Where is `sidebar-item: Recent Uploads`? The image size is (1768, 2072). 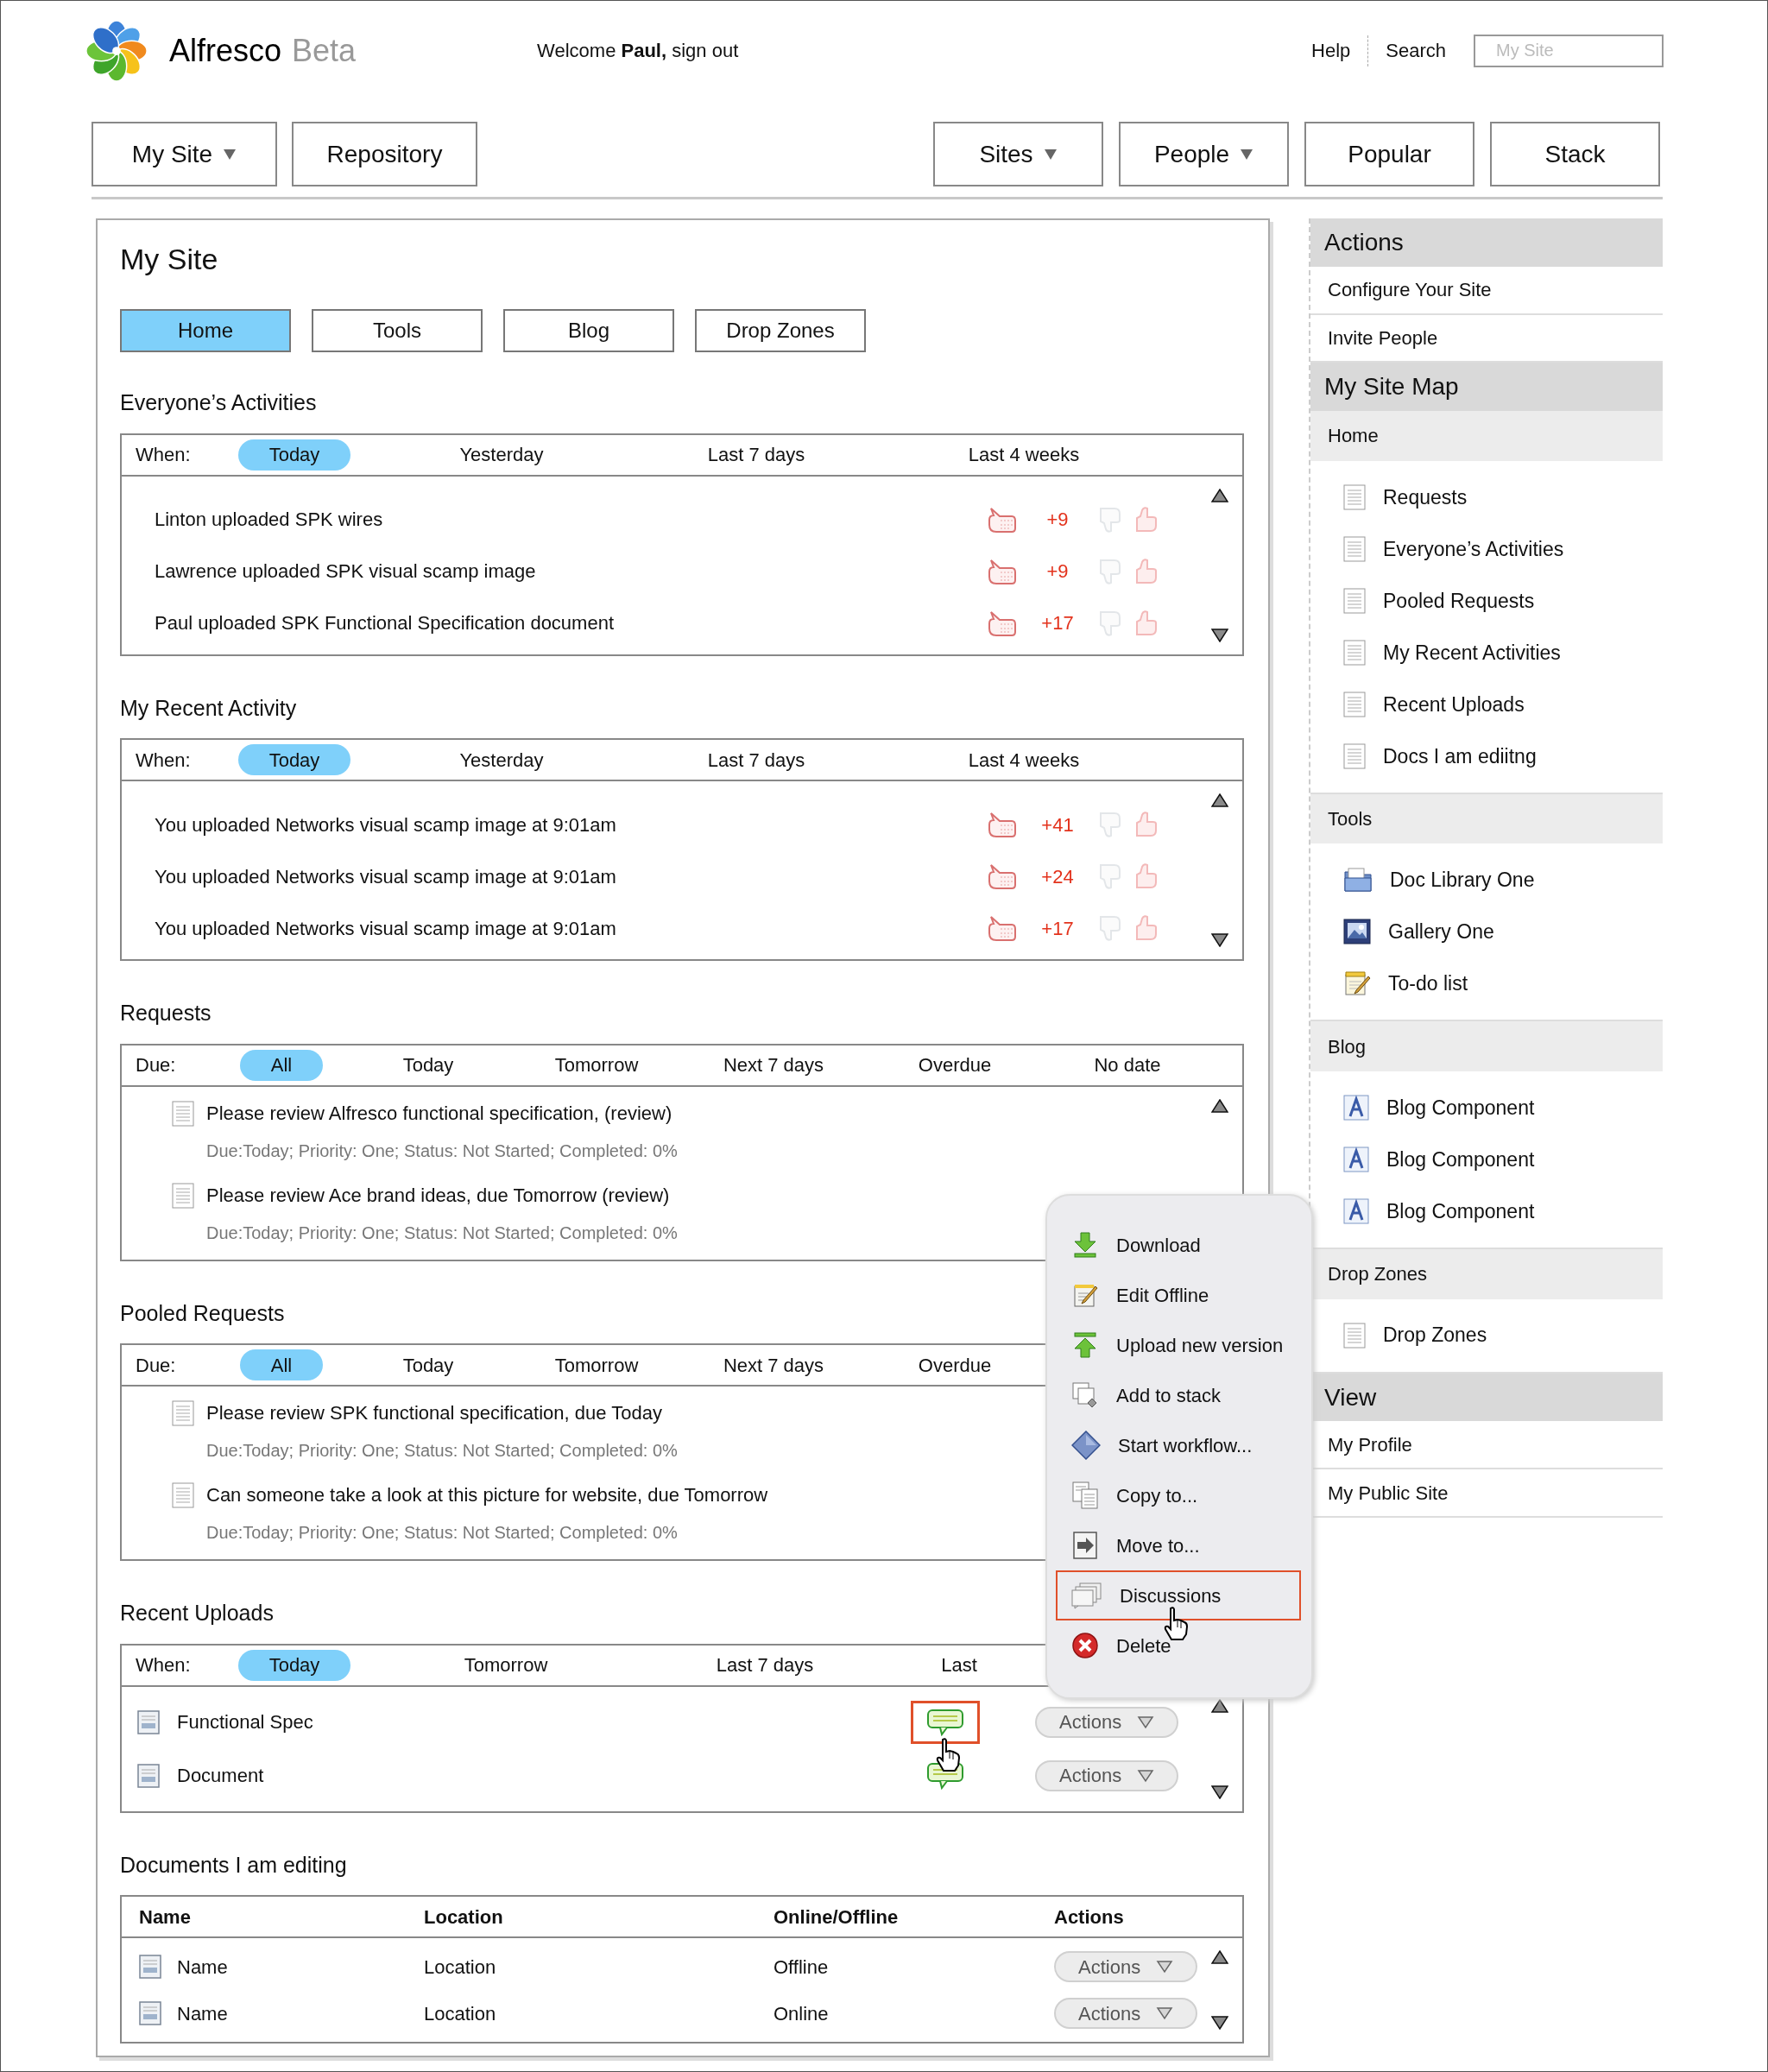
sidebar-item: Recent Uploads is located at coordinates (1487, 704).